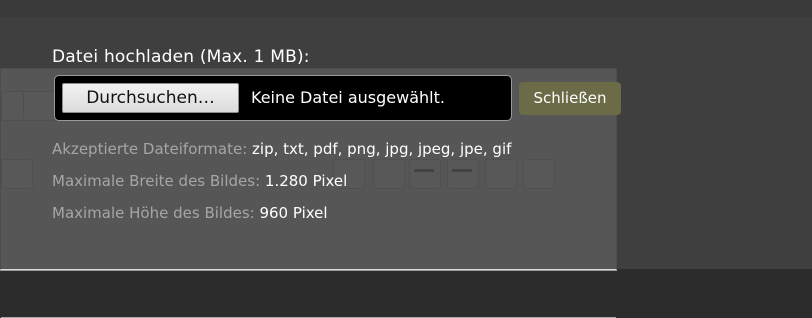 The image size is (812, 318). I want to click on max-width-line: Maximale Breite des Bildes: 1.280 Pixel, so click(199, 181).